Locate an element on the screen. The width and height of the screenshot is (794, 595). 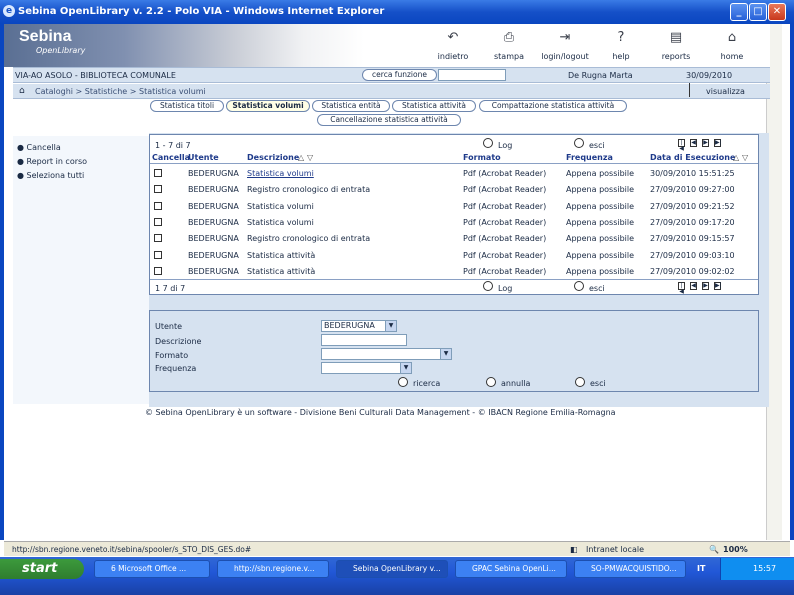
nav-reports-button: ▤ reports is located at coordinates (676, 45).